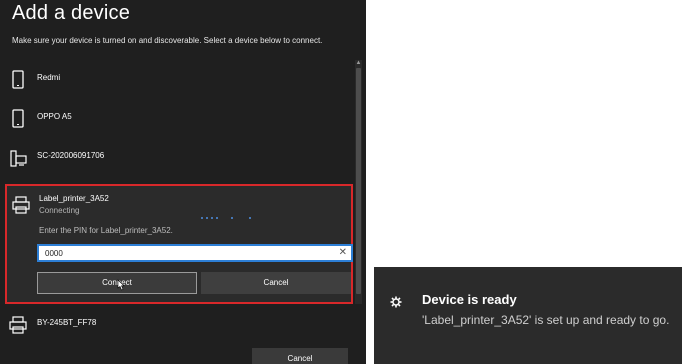 Image resolution: width=682 pixels, height=364 pixels. What do you see at coordinates (71, 155) in the screenshot?
I see `device-name: SC-202006091706` at bounding box center [71, 155].